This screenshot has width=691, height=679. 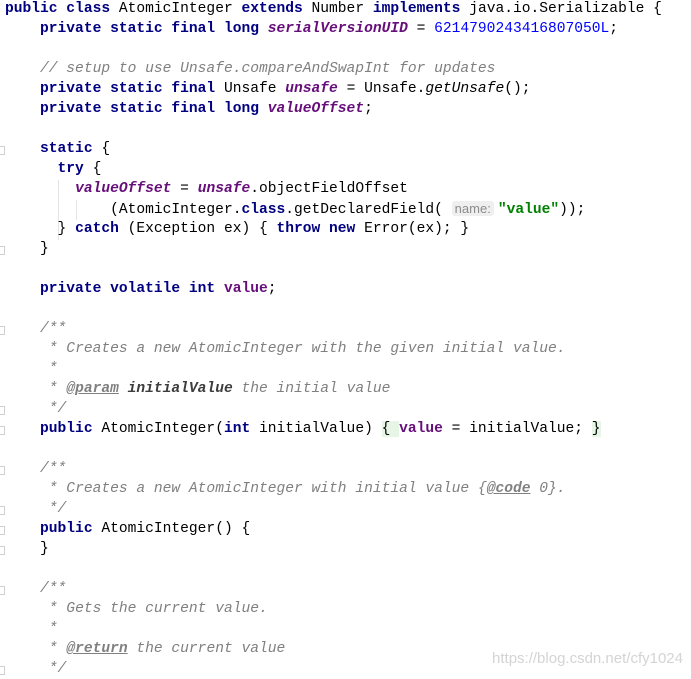 I want to click on code-token-plain: = Unsafe., so click(x=381, y=89).